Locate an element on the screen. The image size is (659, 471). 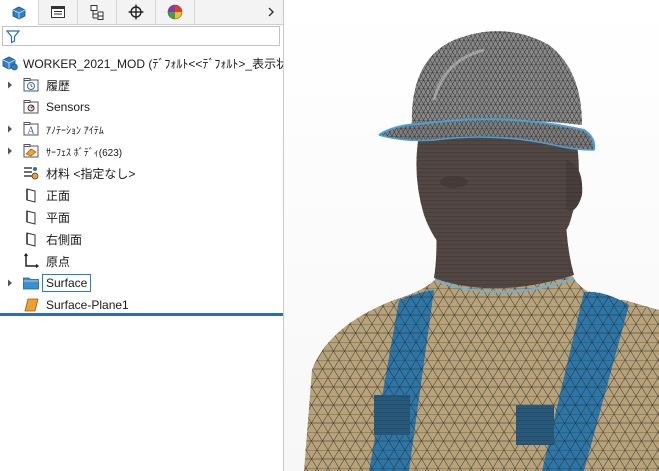
tree-item-surface-bodies: ｻｰﾌｪｽ ﾎﾞﾃﾞｨ(623) is located at coordinates (141, 151).